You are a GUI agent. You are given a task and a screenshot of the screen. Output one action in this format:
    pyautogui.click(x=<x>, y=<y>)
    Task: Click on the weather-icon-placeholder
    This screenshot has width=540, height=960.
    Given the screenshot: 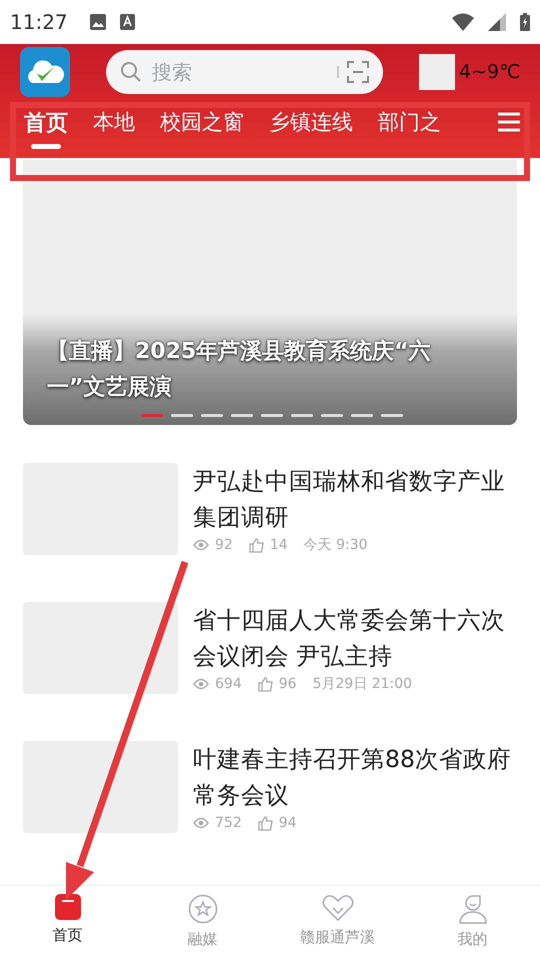 What is the action you would take?
    pyautogui.click(x=437, y=72)
    